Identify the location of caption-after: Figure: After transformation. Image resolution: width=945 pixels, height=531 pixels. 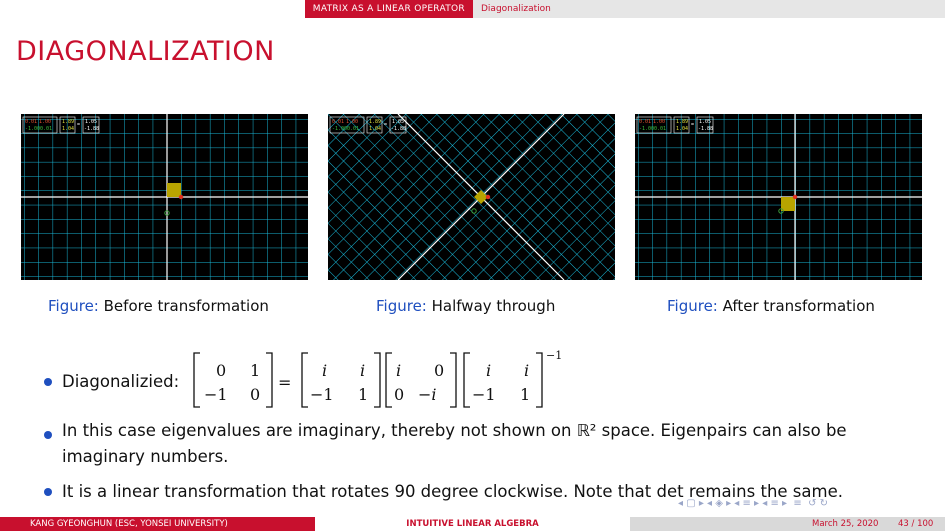
(771, 306).